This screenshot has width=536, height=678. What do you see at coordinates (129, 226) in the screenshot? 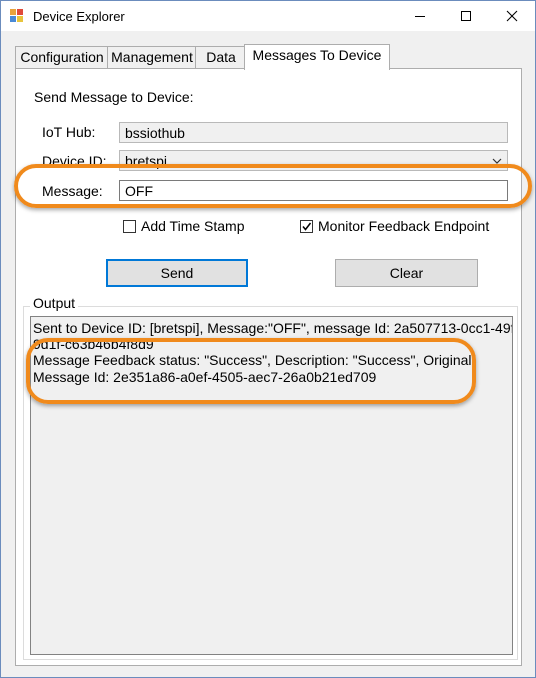
I see `add-time-stamp-checkbox` at bounding box center [129, 226].